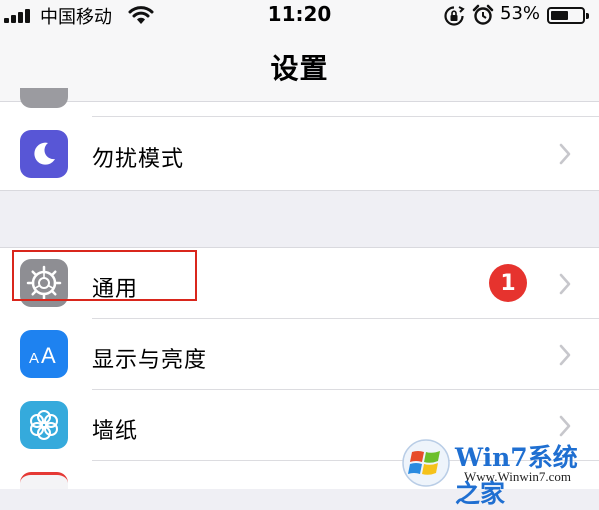 This screenshot has height=510, width=599. I want to click on settings-row-label: 墙纸, so click(115, 431).